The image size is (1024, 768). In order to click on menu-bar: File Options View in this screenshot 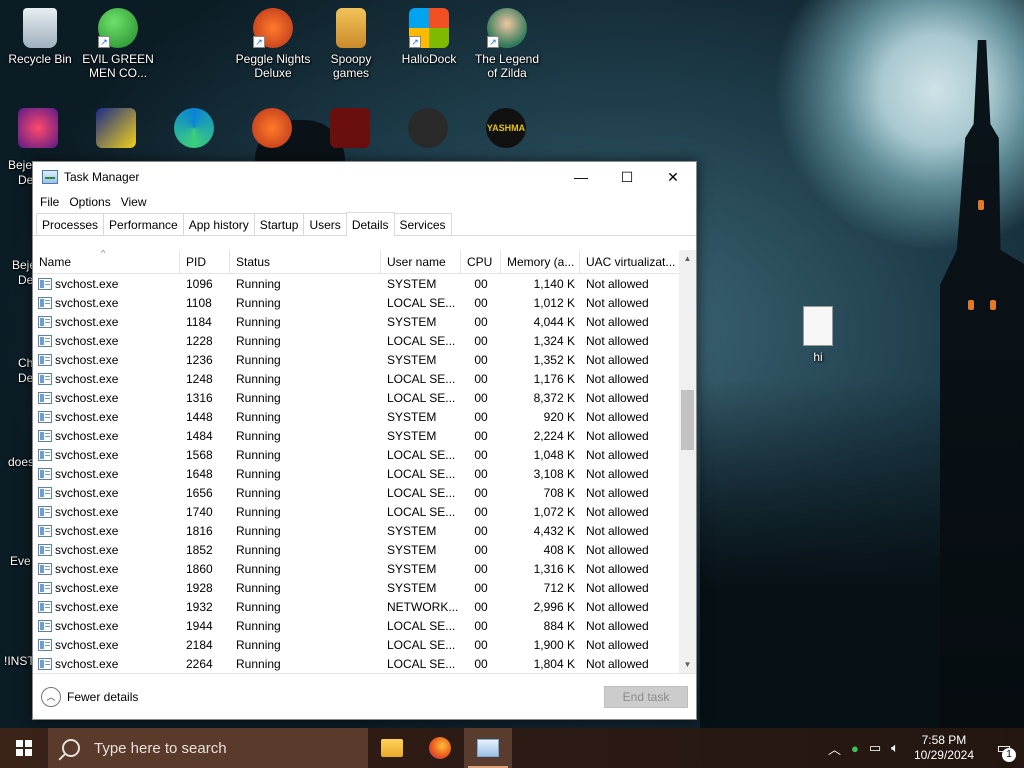, I will do `click(364, 202)`.